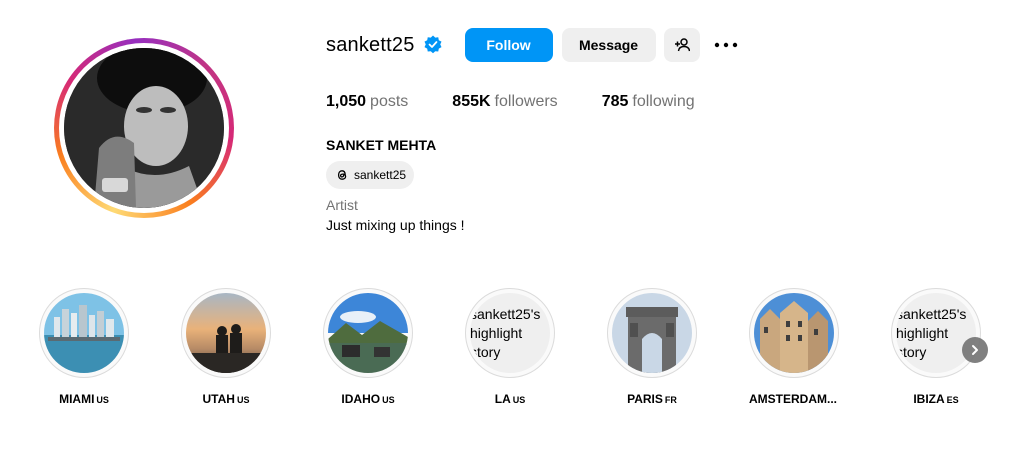 The height and width of the screenshot is (451, 1024). I want to click on following-count: 785, so click(615, 101).